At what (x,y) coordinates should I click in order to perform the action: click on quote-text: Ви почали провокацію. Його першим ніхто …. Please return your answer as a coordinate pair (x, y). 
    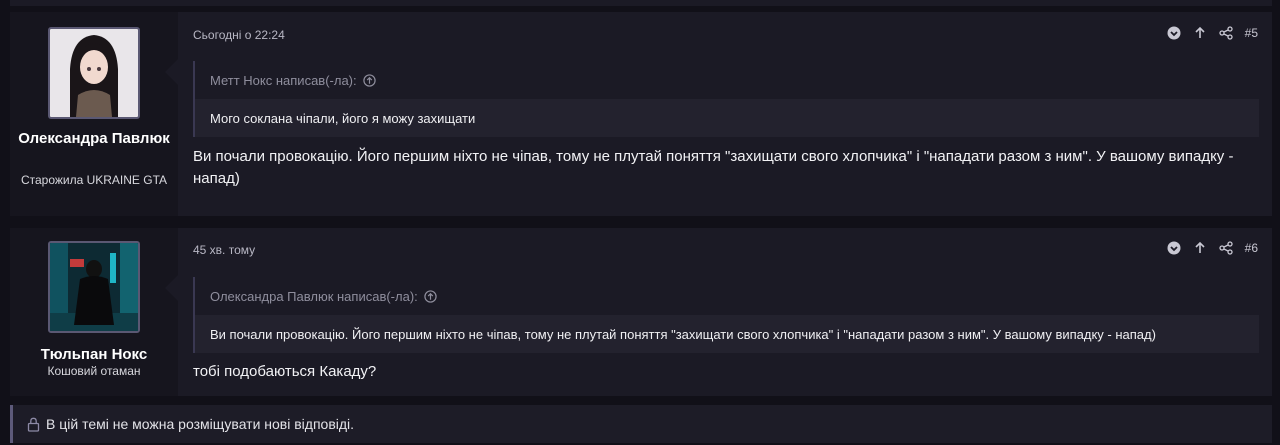
    Looking at the image, I should click on (727, 334).